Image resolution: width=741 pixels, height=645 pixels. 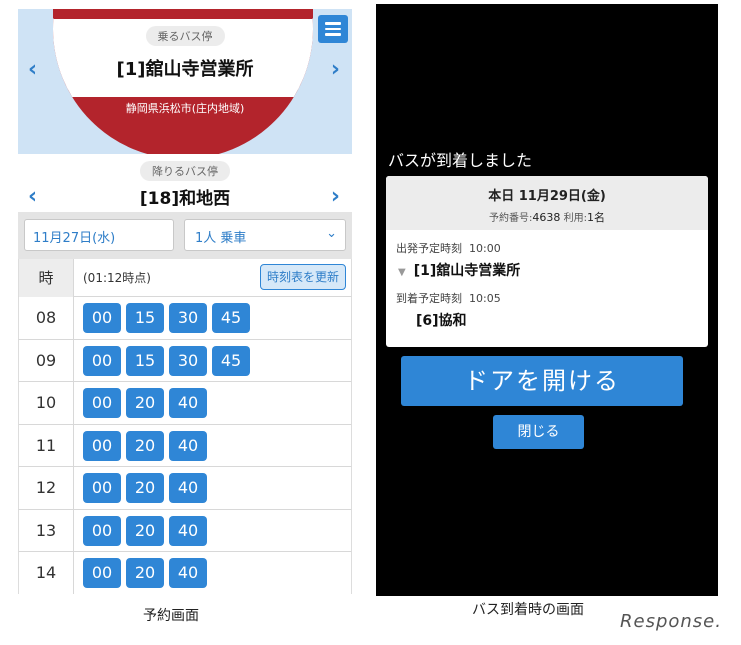 What do you see at coordinates (485, 248) in the screenshot?
I see `departure-time: 10:00` at bounding box center [485, 248].